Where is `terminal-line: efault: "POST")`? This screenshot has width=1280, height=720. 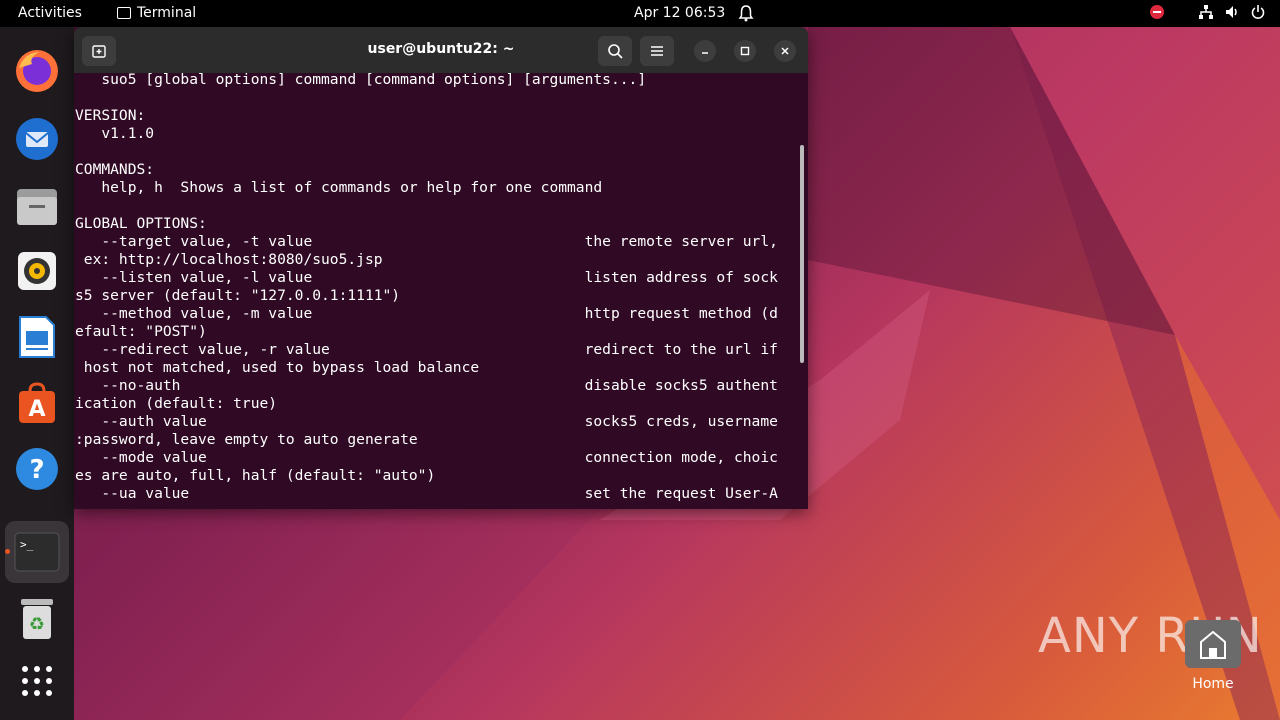 terminal-line: efault: "POST") is located at coordinates (141, 331).